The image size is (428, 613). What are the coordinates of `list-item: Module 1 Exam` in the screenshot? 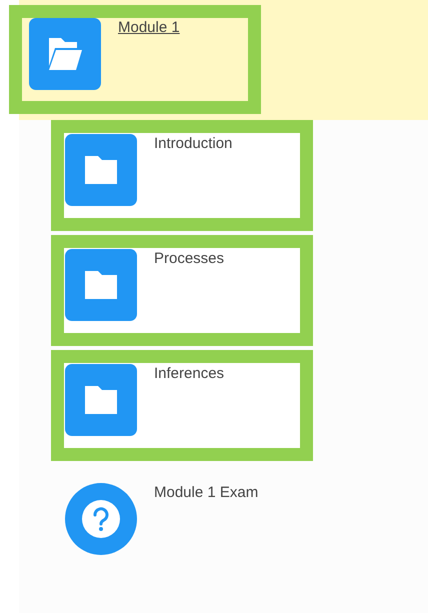 It's located at (182, 524).